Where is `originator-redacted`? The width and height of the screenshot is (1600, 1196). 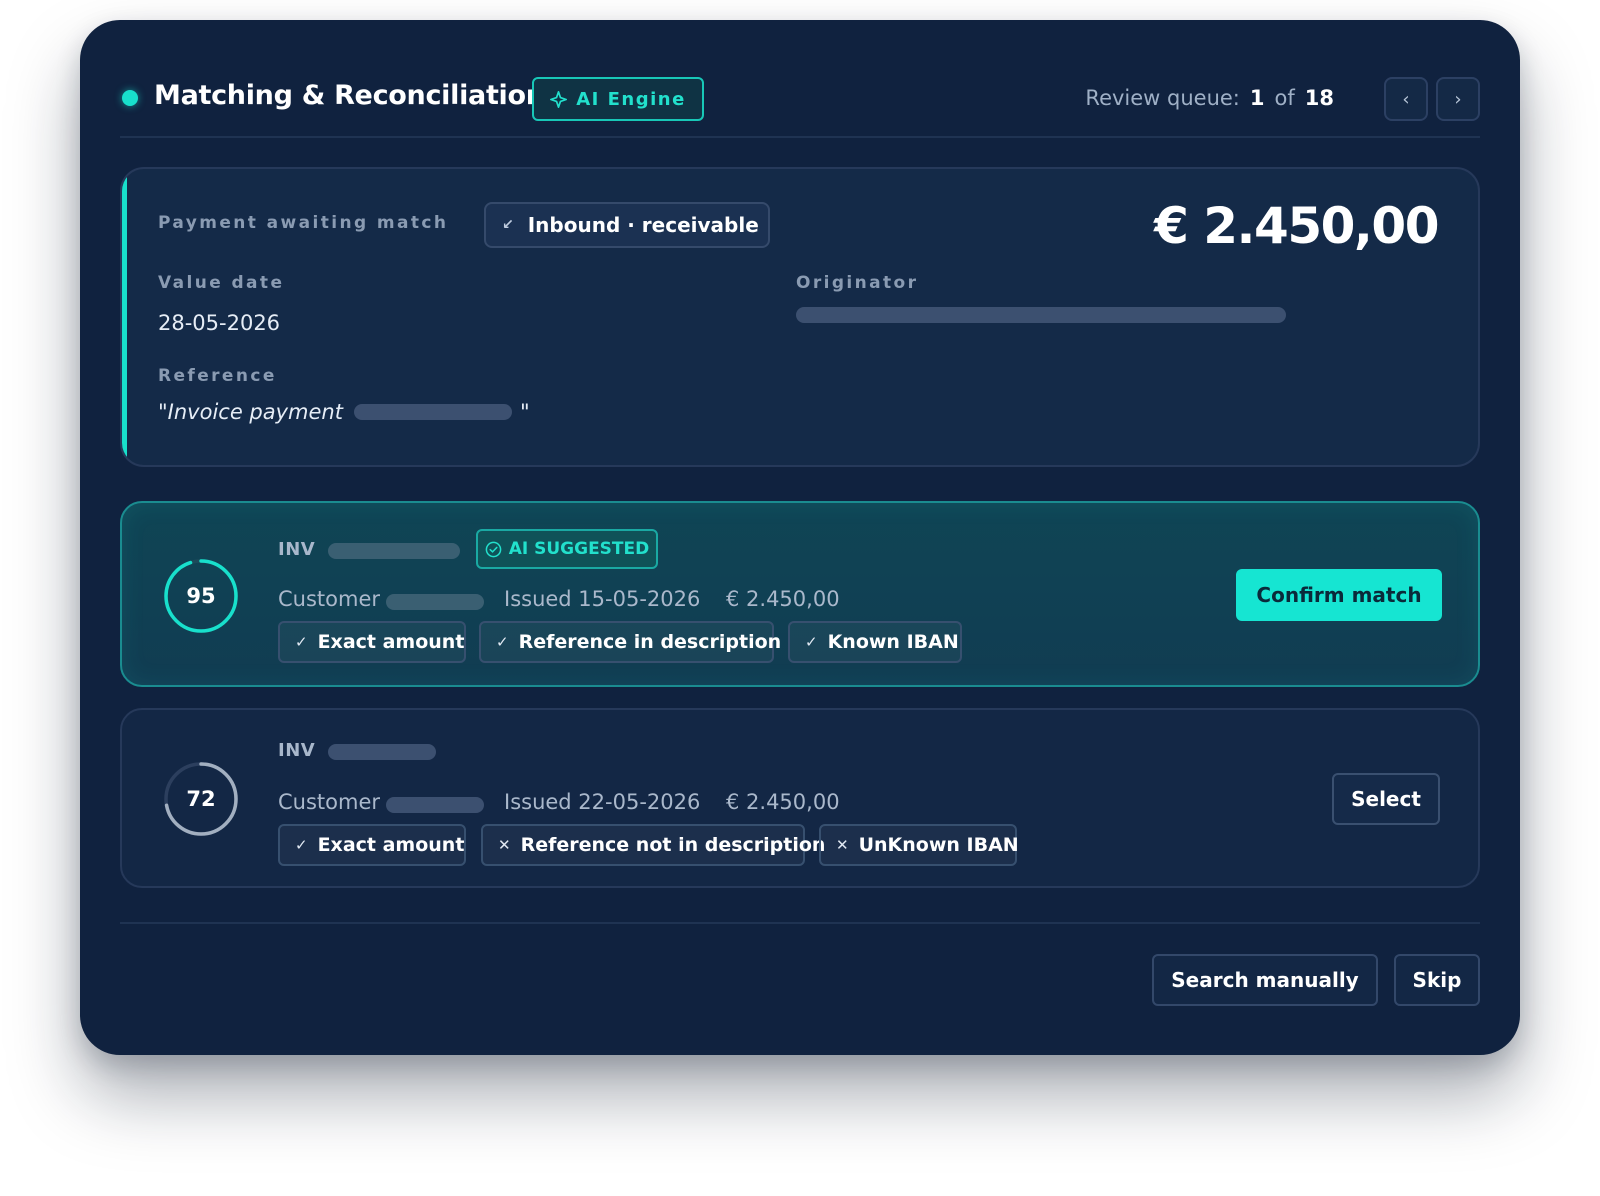
originator-redacted is located at coordinates (1041, 315).